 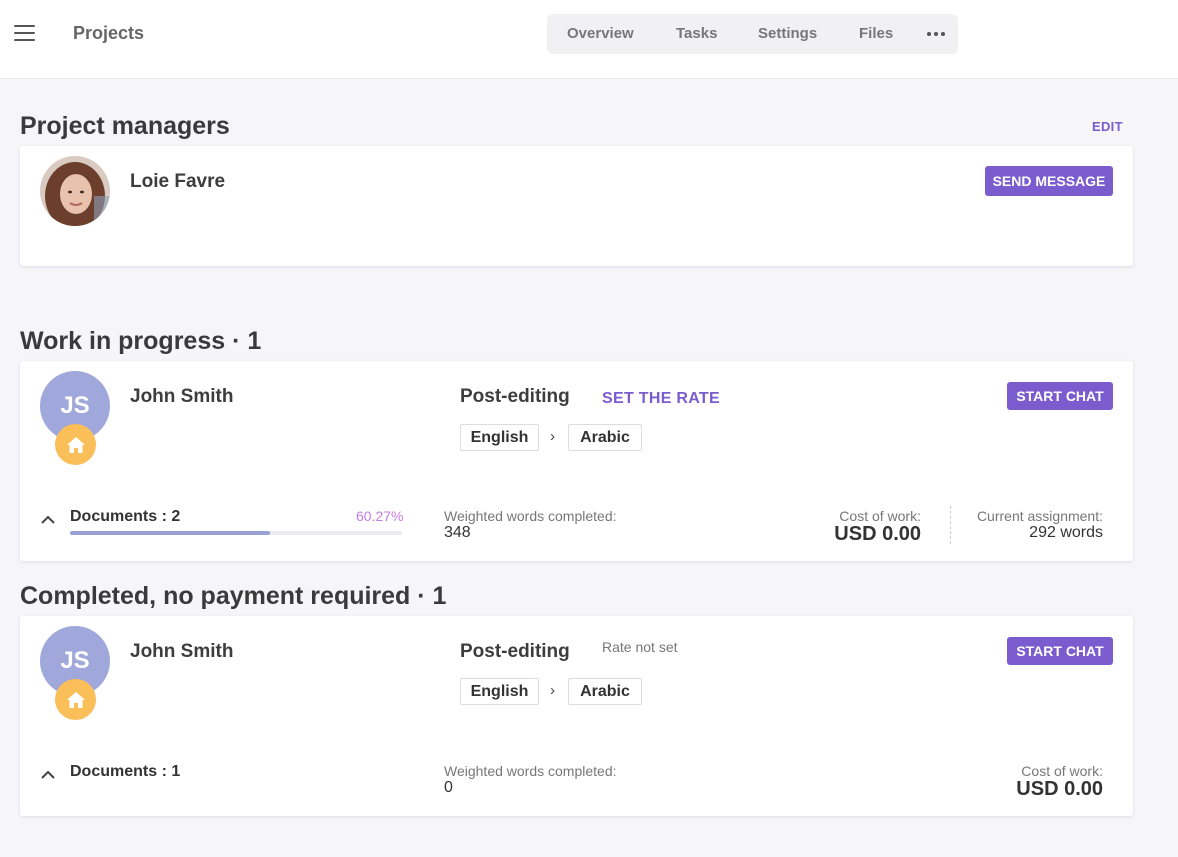 I want to click on send-message-button: SEND MESSAGE, so click(x=1049, y=181).